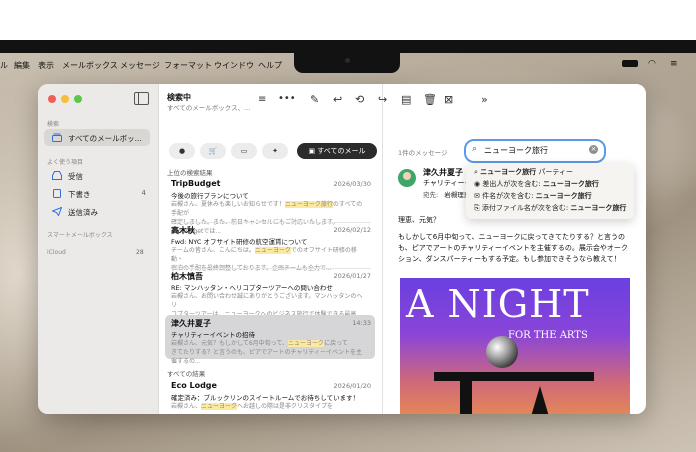  I want to click on suggestion-item: ◉ 差出人が次を含む: ニューヨーク旅行, so click(536, 184).